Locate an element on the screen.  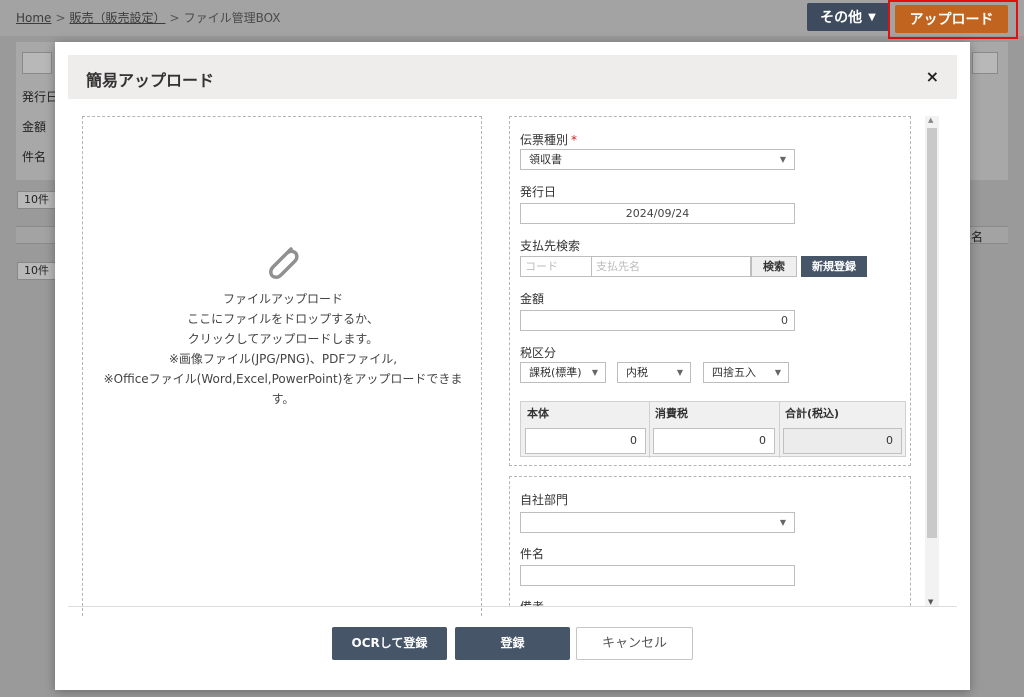
top-bar: Home > 販売（販売設定） > ファイル管理BOX その他 ▼ アップロード is located at coordinates (512, 19).